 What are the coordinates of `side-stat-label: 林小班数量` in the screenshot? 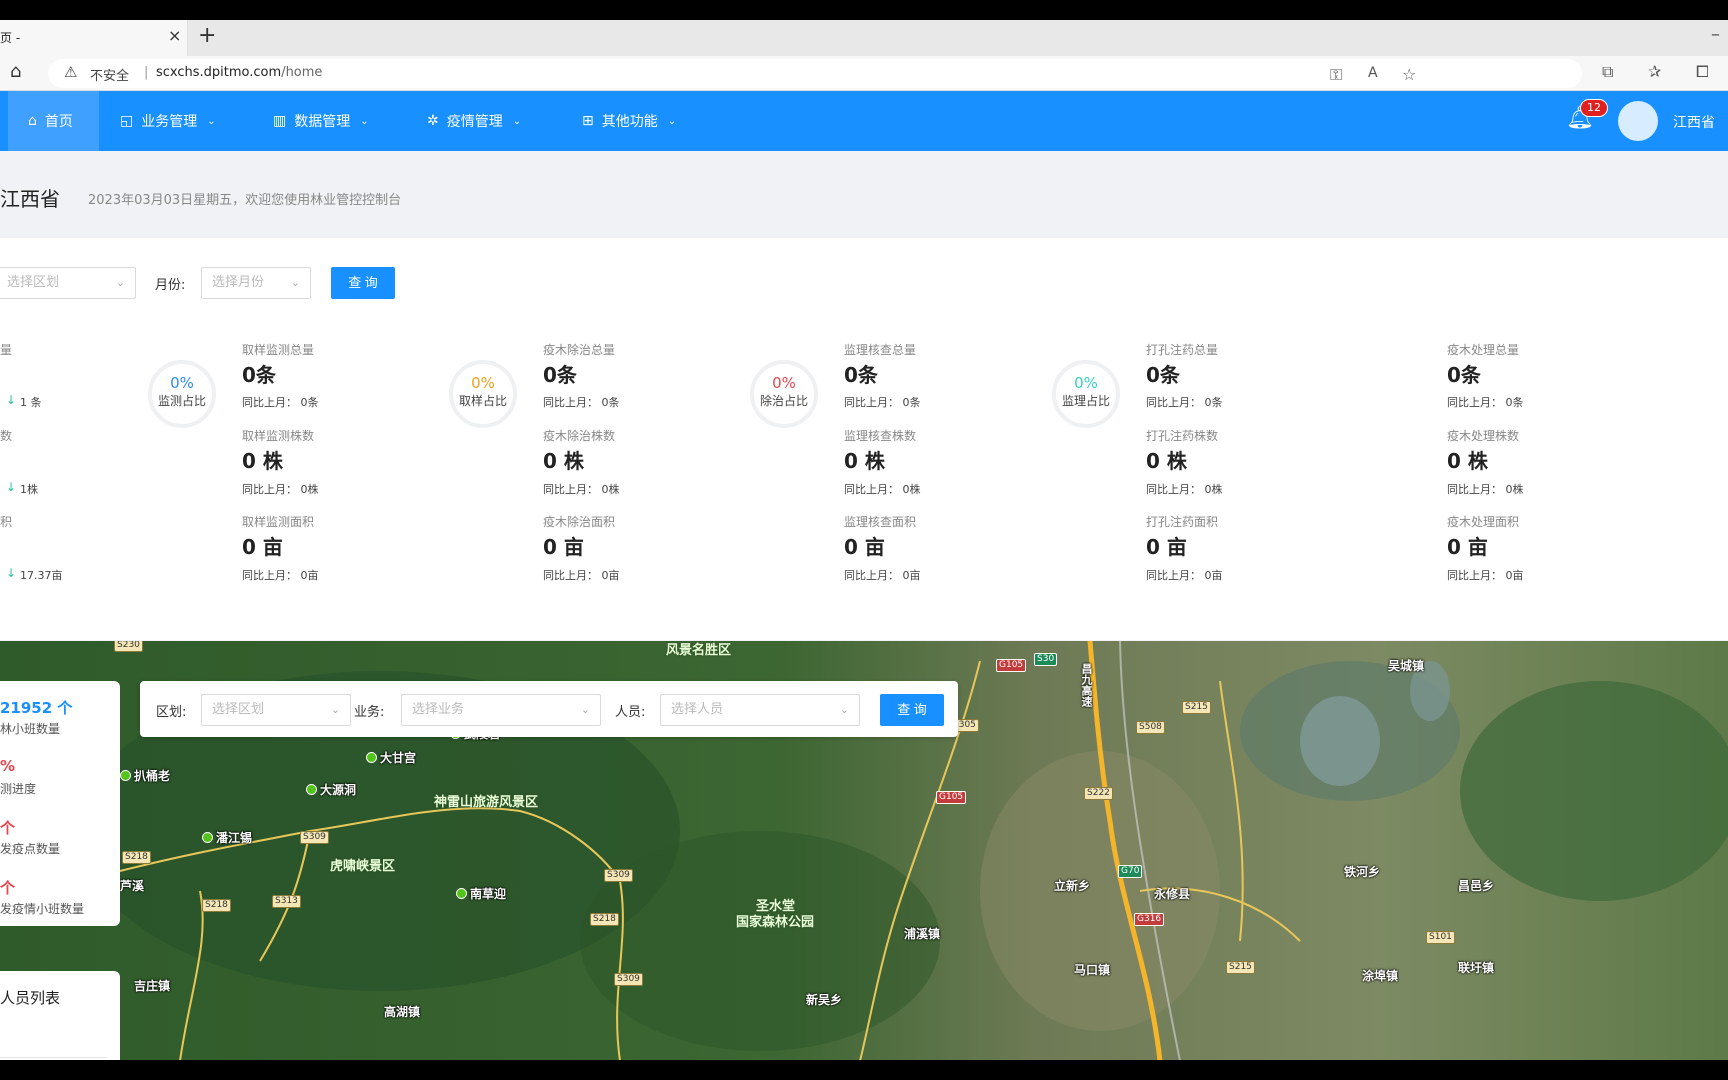 It's located at (30, 729).